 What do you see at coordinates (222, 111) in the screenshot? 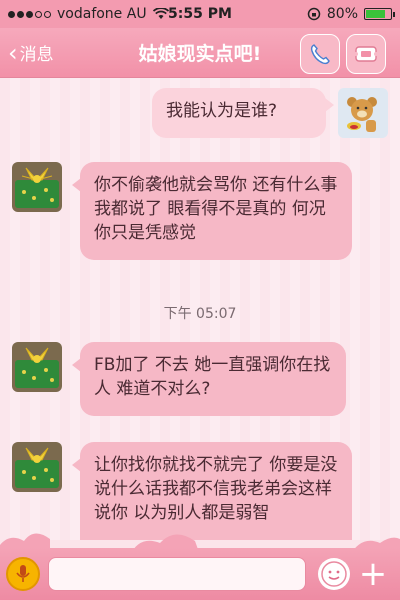
I see `message-text: 我能认为是谁?` at bounding box center [222, 111].